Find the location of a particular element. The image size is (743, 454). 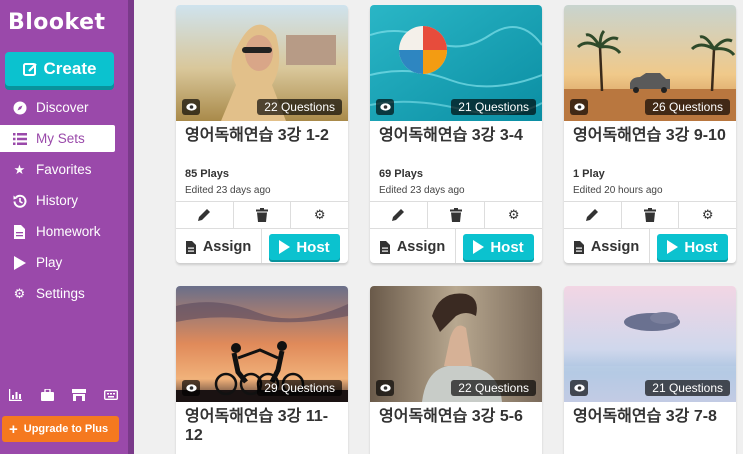

sidebar-item-label: Play is located at coordinates (49, 262).